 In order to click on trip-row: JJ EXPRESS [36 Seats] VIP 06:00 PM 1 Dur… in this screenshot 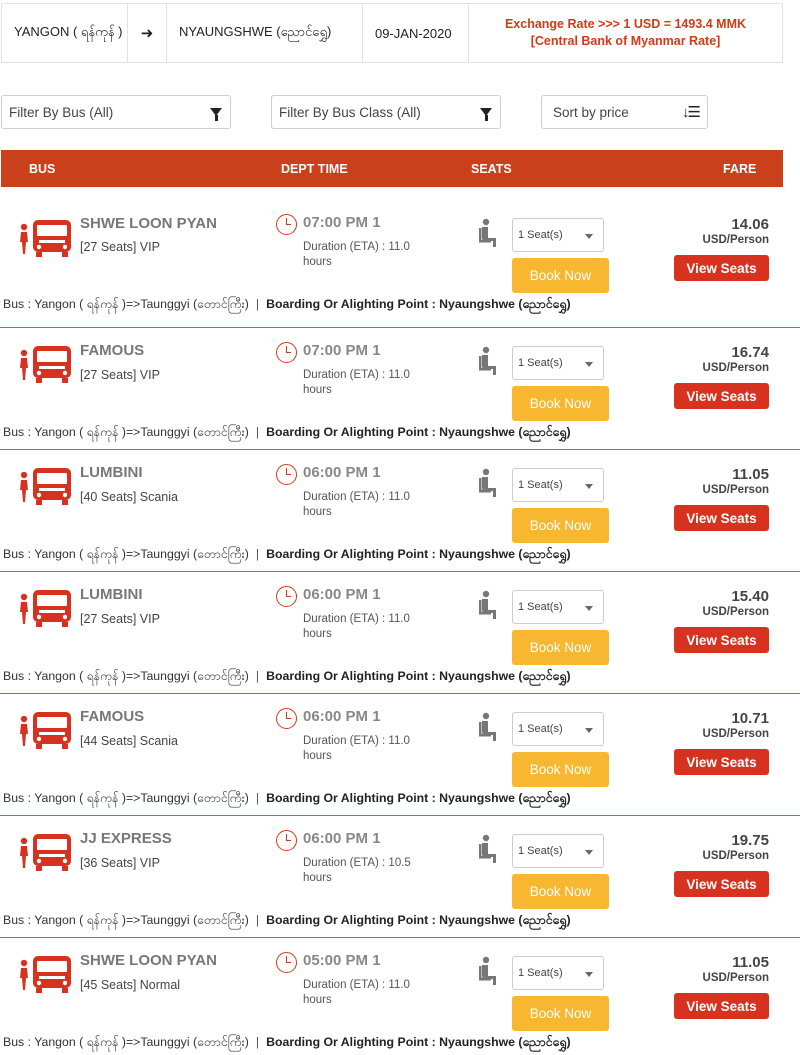, I will do `click(400, 877)`.